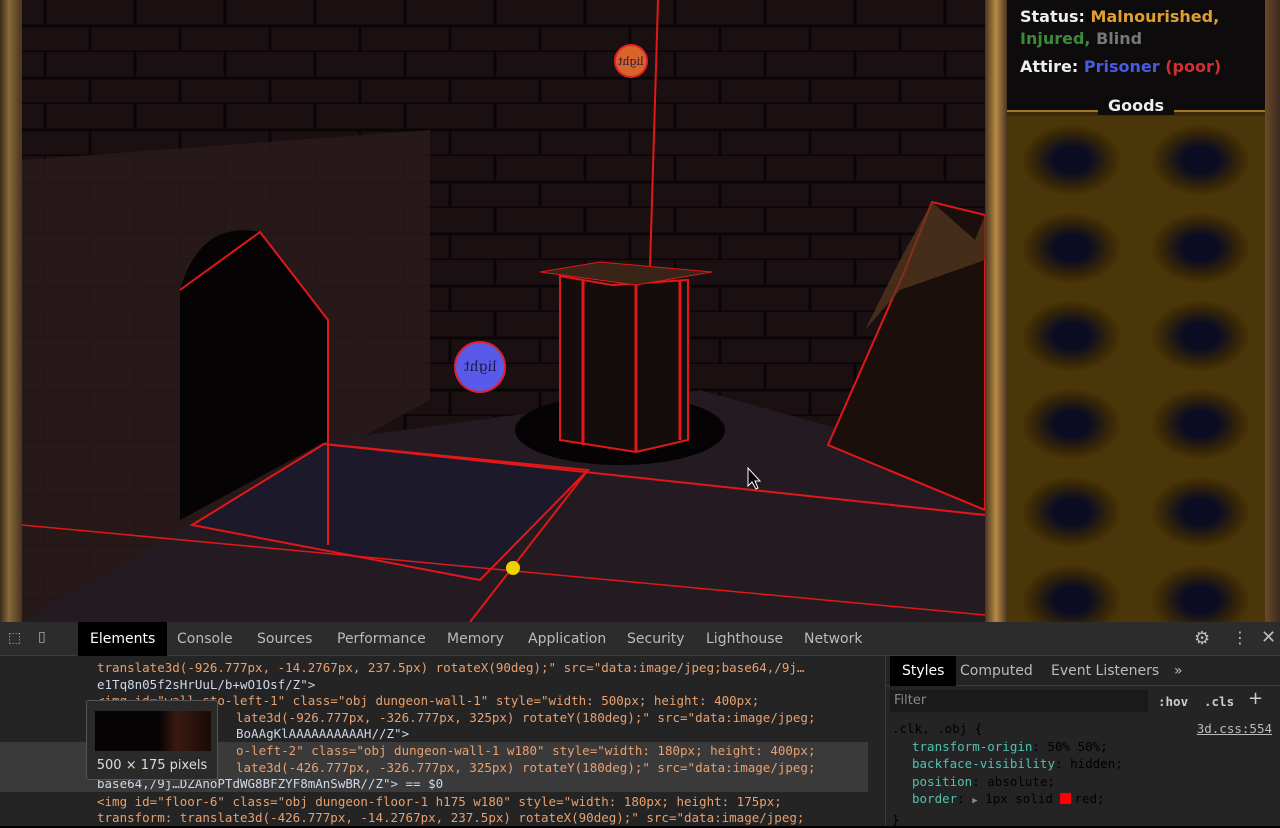 This screenshot has height=828, width=1280. What do you see at coordinates (1019, 701) in the screenshot?
I see `styles-filter-input: Filter` at bounding box center [1019, 701].